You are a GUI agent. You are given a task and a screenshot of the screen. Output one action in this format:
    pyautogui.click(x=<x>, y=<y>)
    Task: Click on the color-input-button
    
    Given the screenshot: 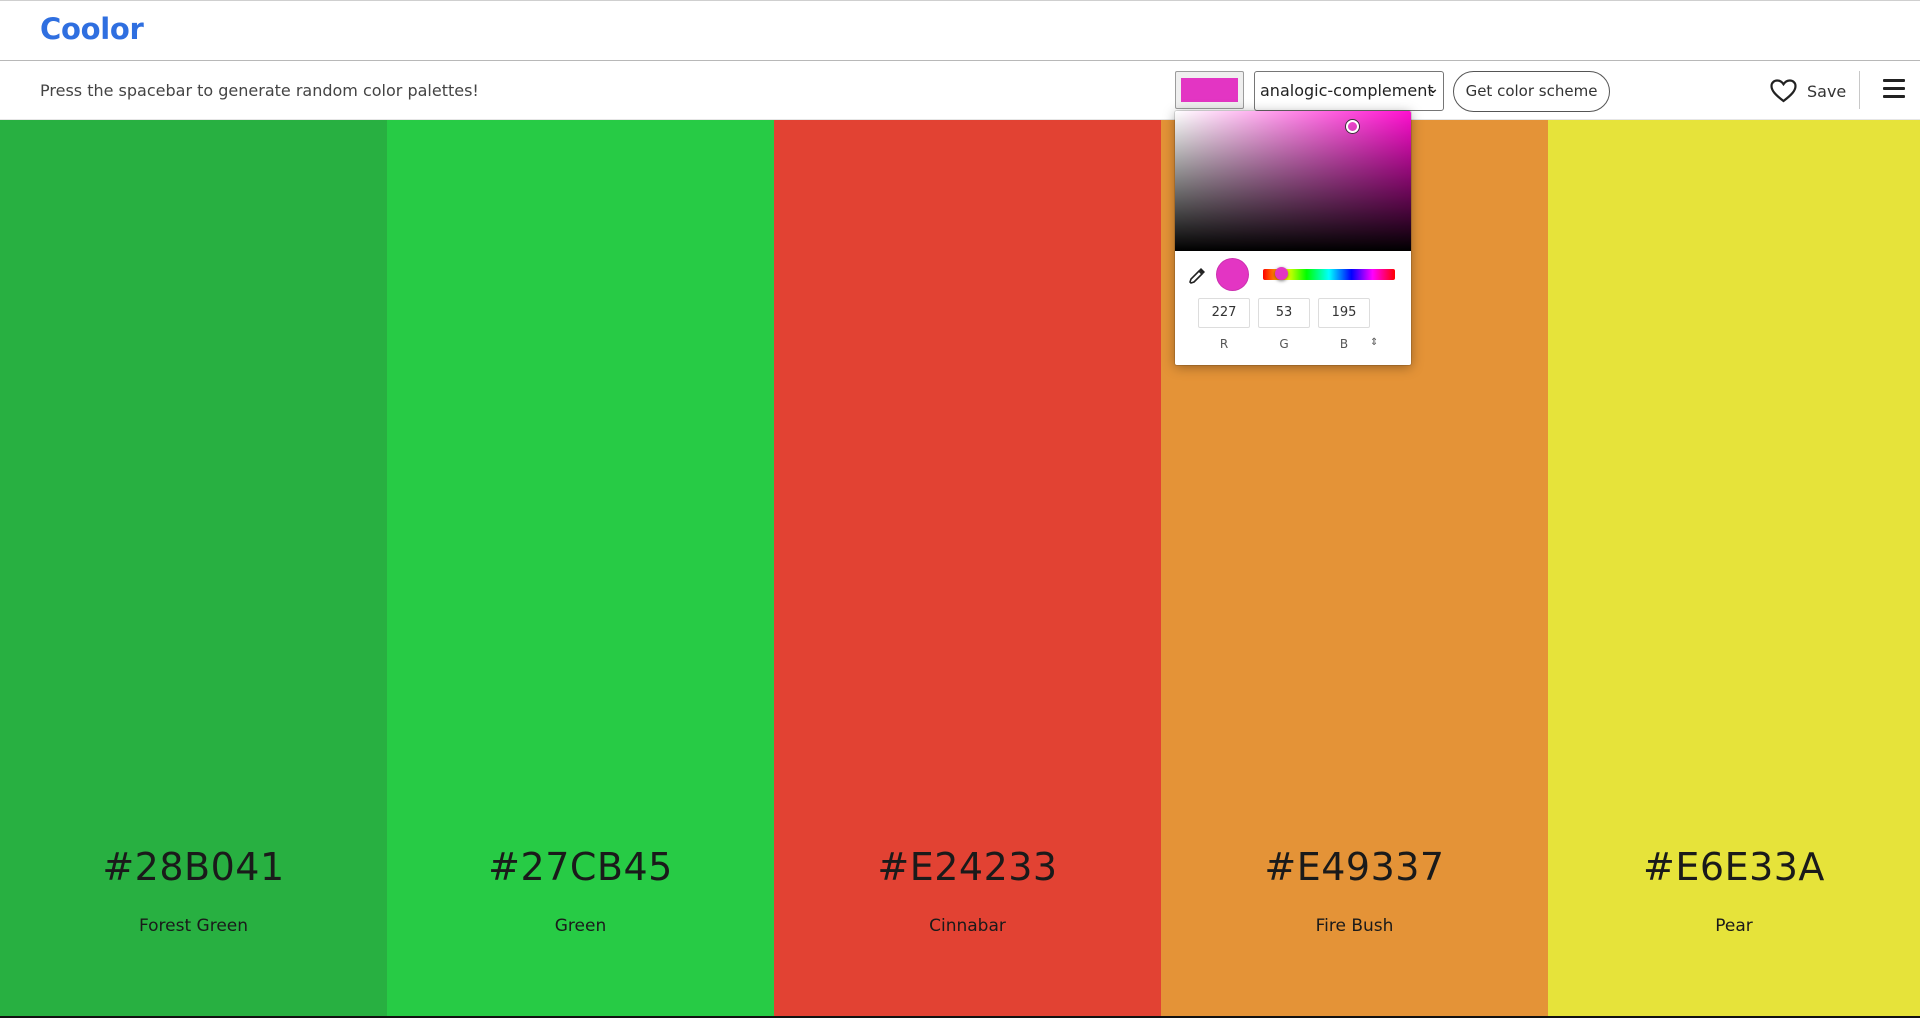 What is the action you would take?
    pyautogui.click(x=1209, y=90)
    